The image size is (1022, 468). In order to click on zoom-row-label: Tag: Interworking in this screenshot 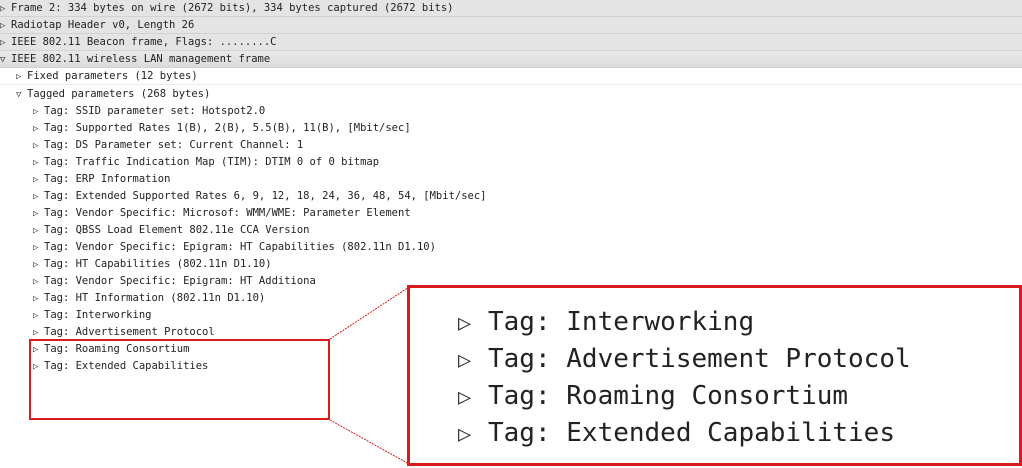, I will do `click(621, 322)`.